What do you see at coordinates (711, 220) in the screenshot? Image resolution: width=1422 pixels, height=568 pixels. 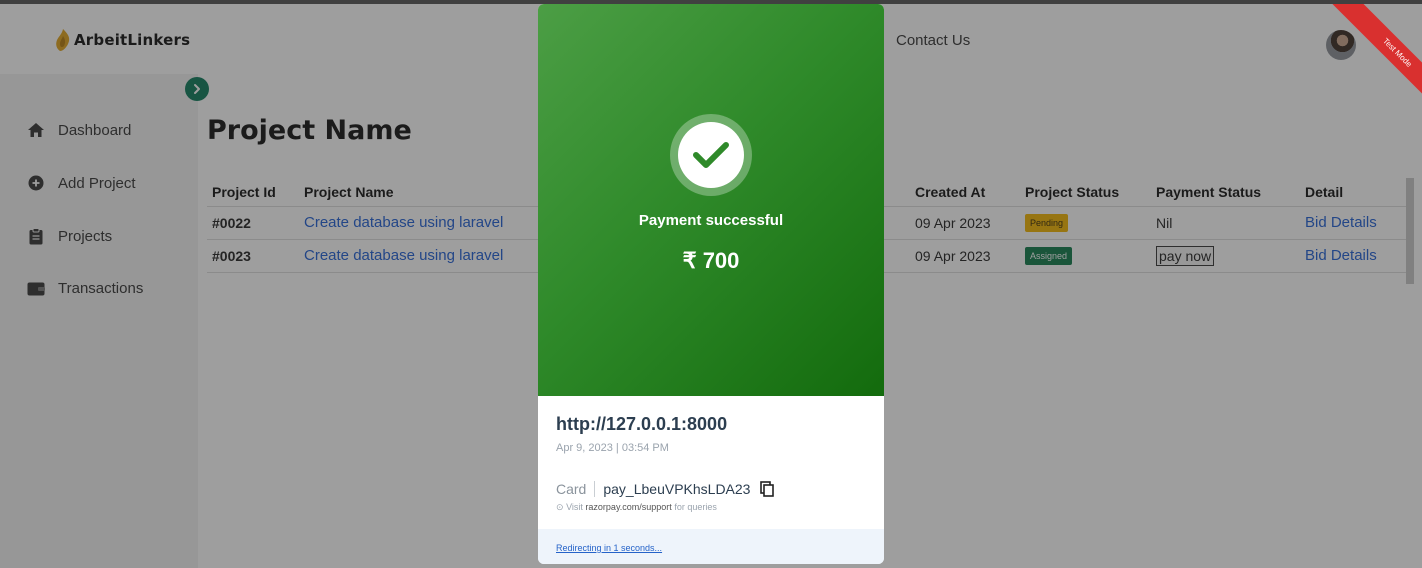 I see `payment-message: Payment successful` at bounding box center [711, 220].